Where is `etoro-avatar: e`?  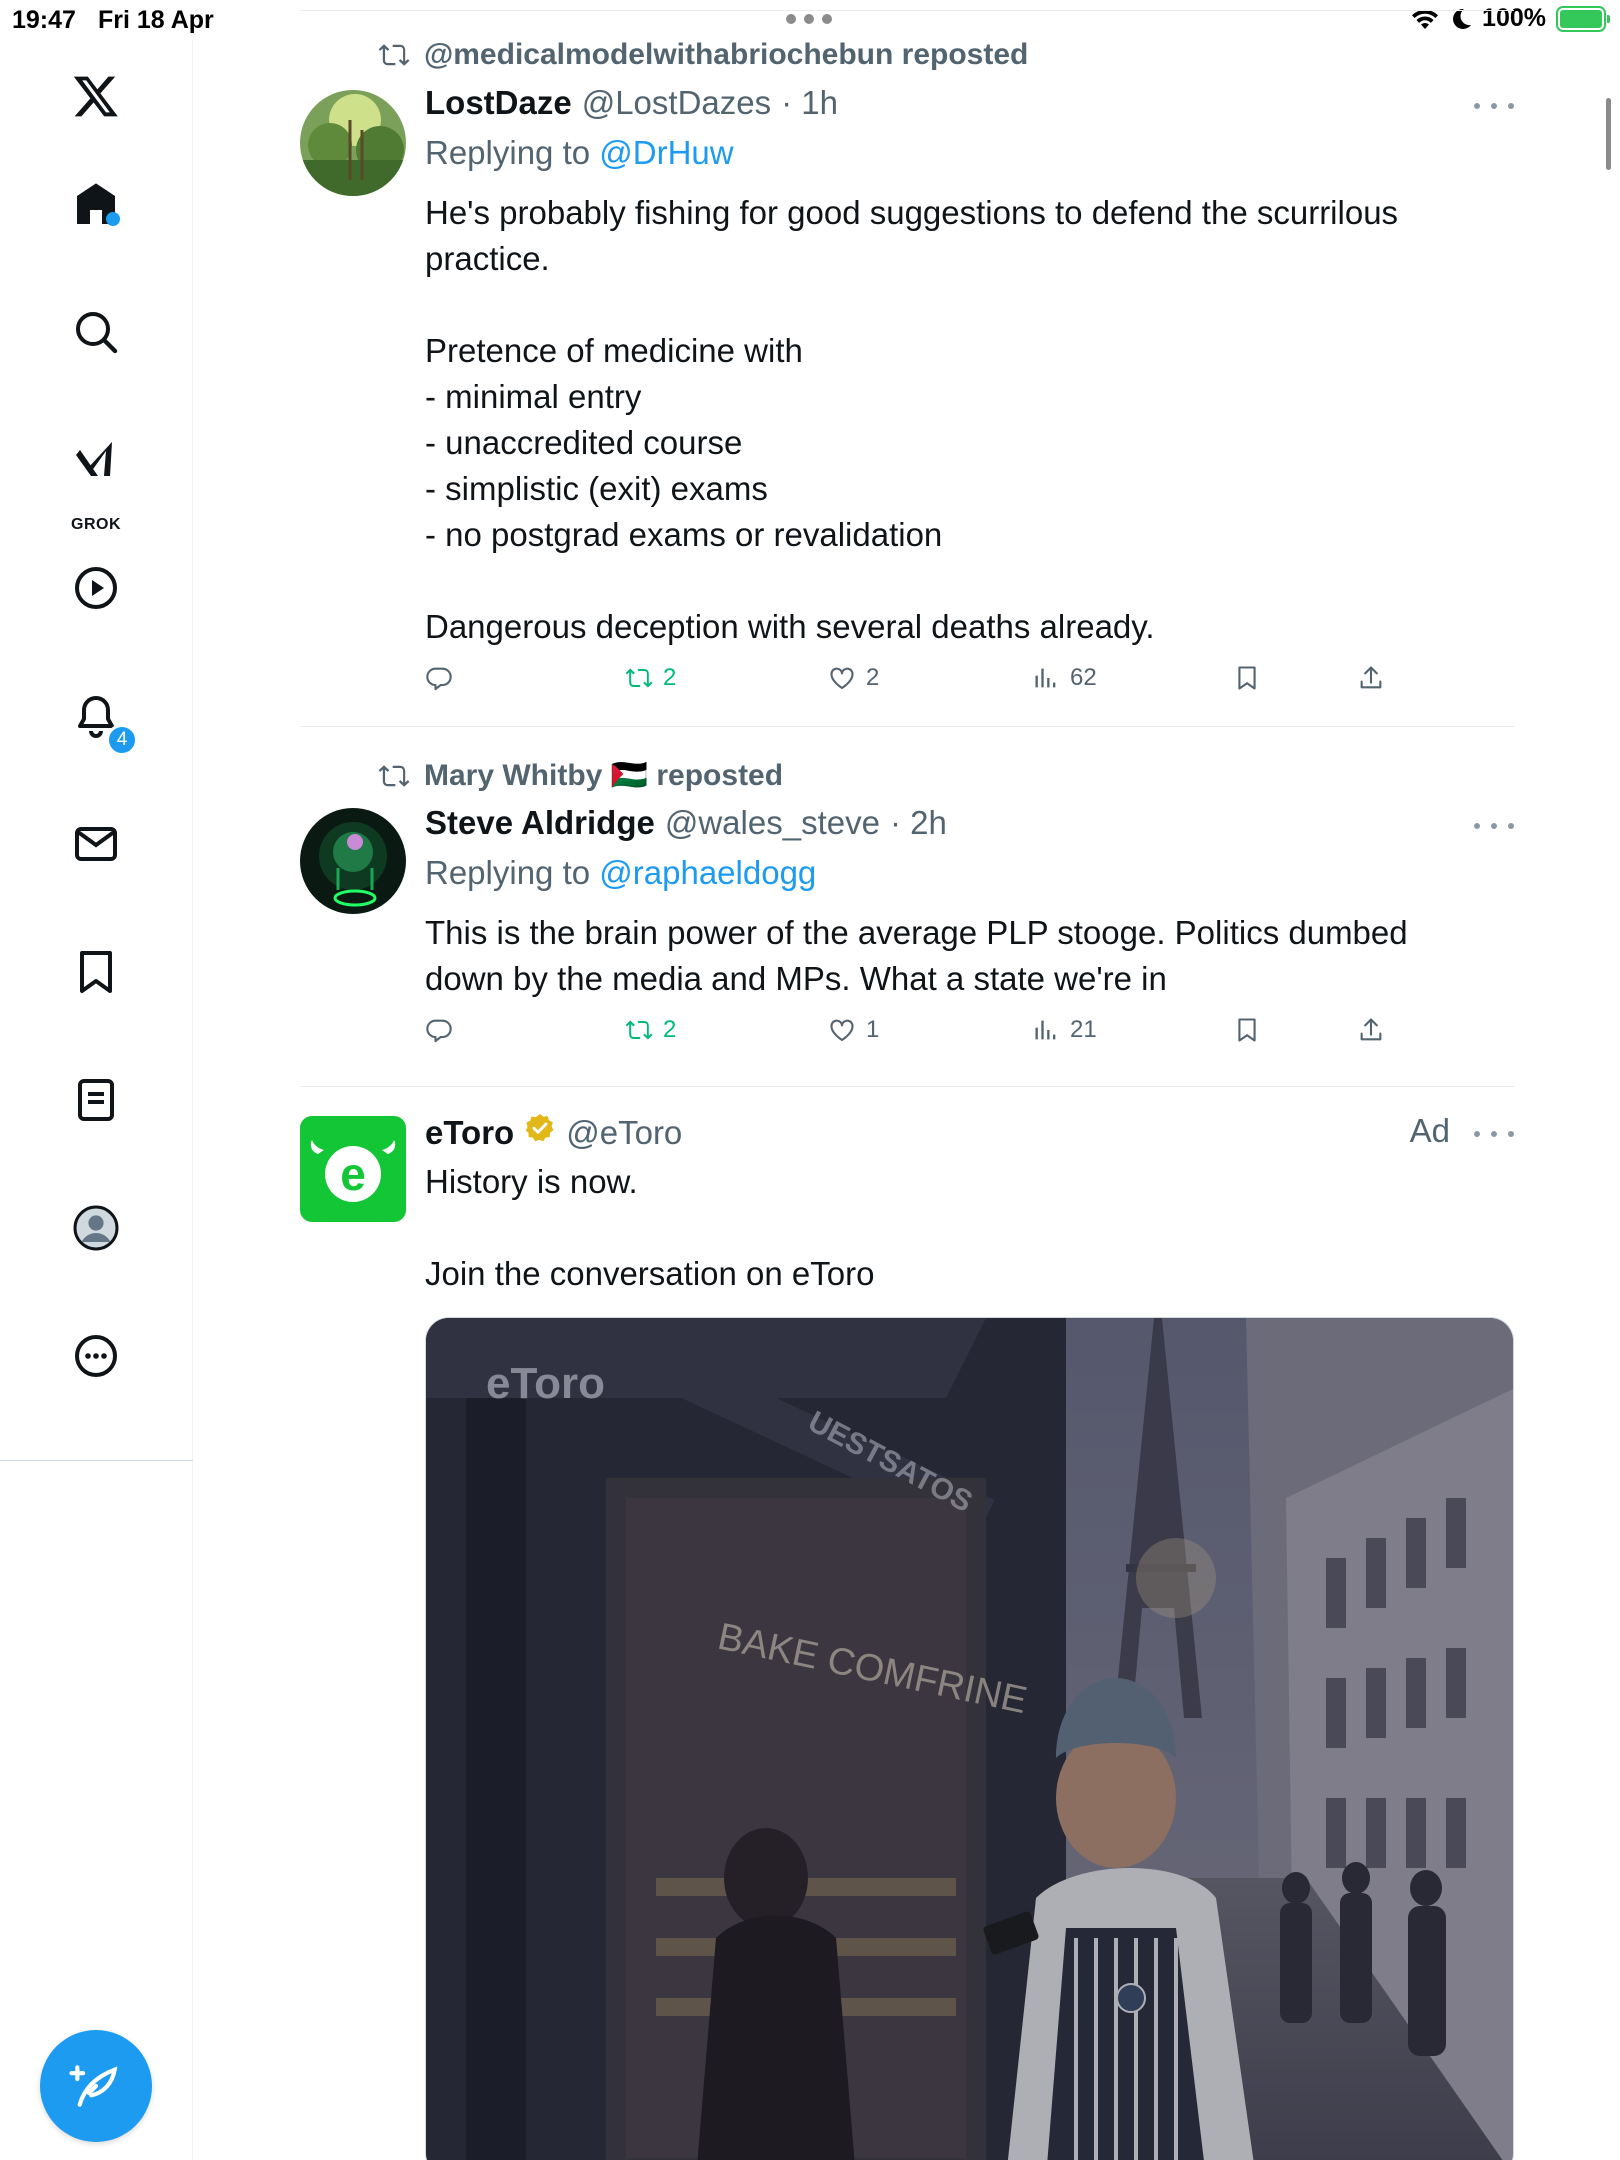
etoro-avatar: e is located at coordinates (353, 1169).